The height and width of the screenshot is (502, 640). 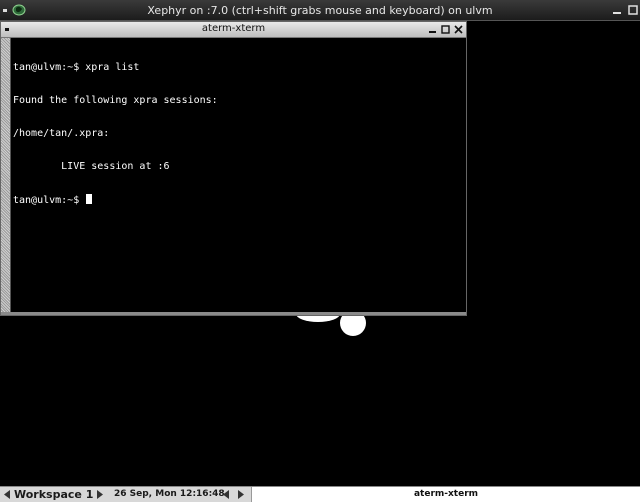 What do you see at coordinates (53, 494) in the screenshot?
I see `workspace-label: Workspace 1` at bounding box center [53, 494].